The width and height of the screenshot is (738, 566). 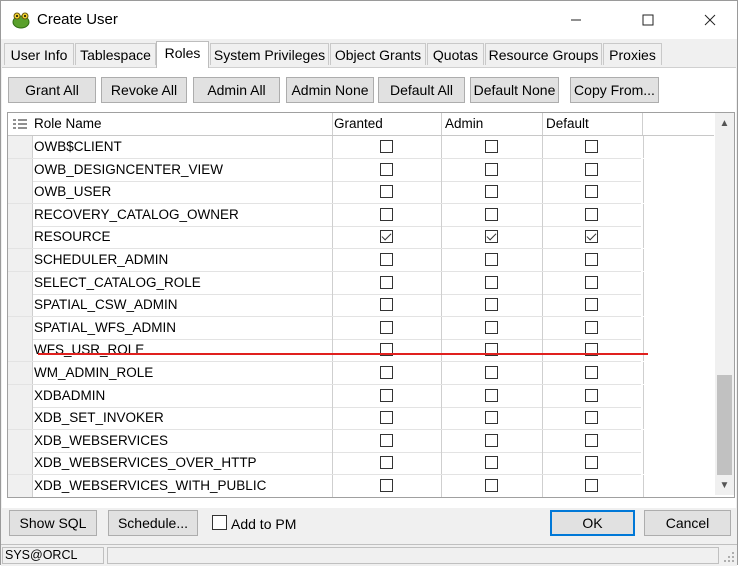 What do you see at coordinates (326, 464) in the screenshot?
I see `table-row: XDB_WEBSERVICES_OVER_HTTP` at bounding box center [326, 464].